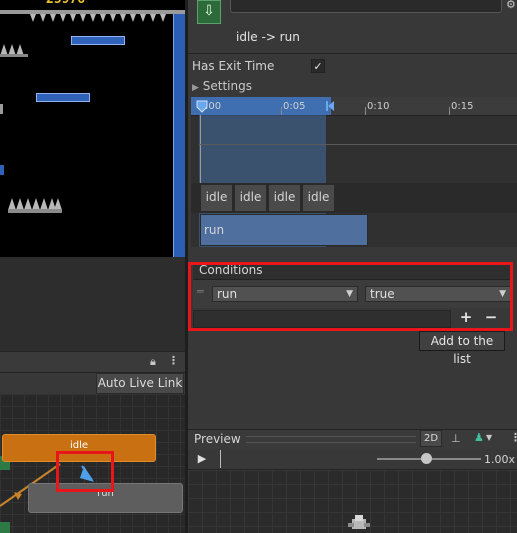  Describe the element at coordinates (426, 458) in the screenshot. I see `speed-slider-knob` at that location.